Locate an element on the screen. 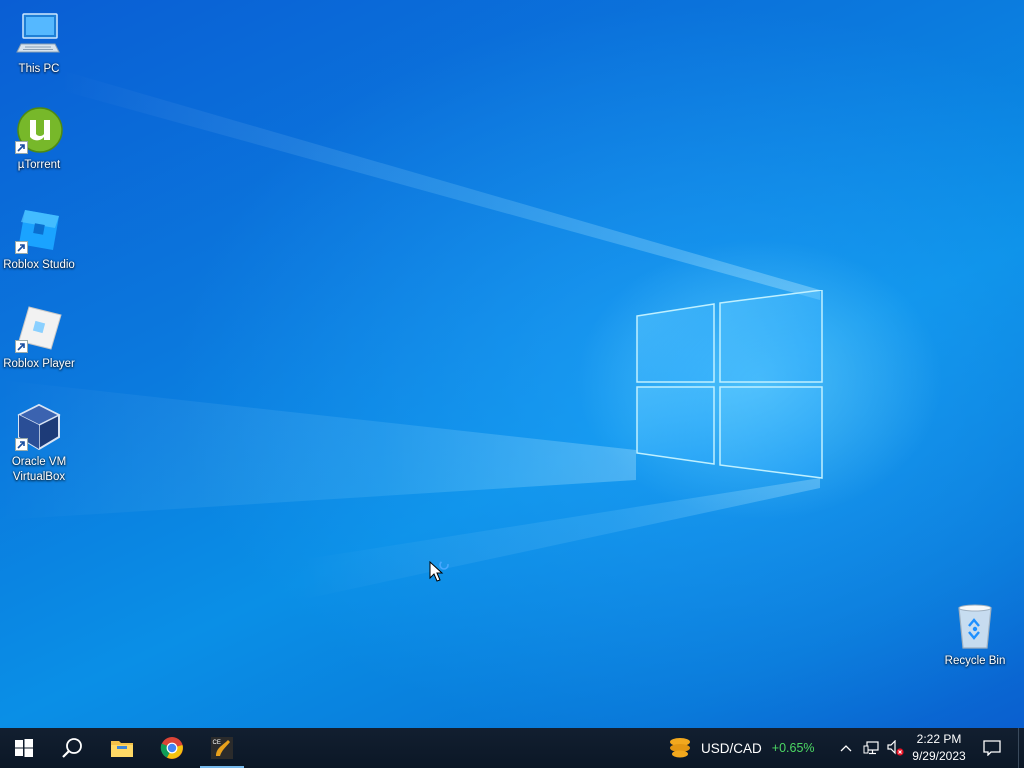  desktop-icon-label: Recycle Bin is located at coordinates (975, 661).